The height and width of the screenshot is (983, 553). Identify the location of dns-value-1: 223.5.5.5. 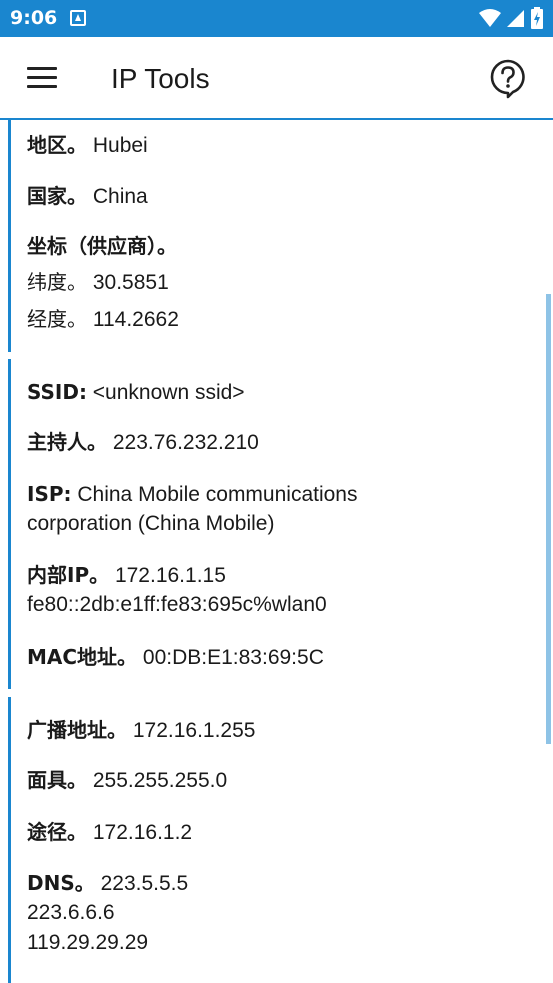
(144, 883).